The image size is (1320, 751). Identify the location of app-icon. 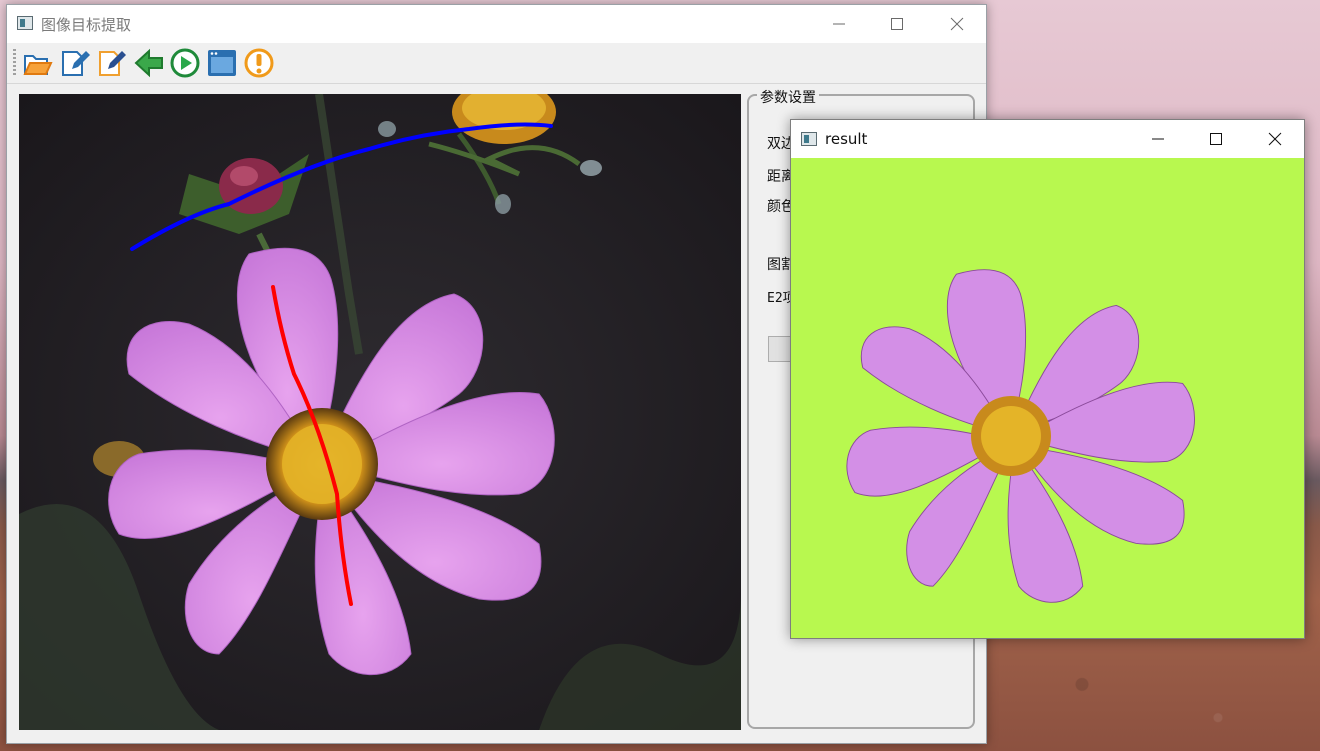
(25, 23).